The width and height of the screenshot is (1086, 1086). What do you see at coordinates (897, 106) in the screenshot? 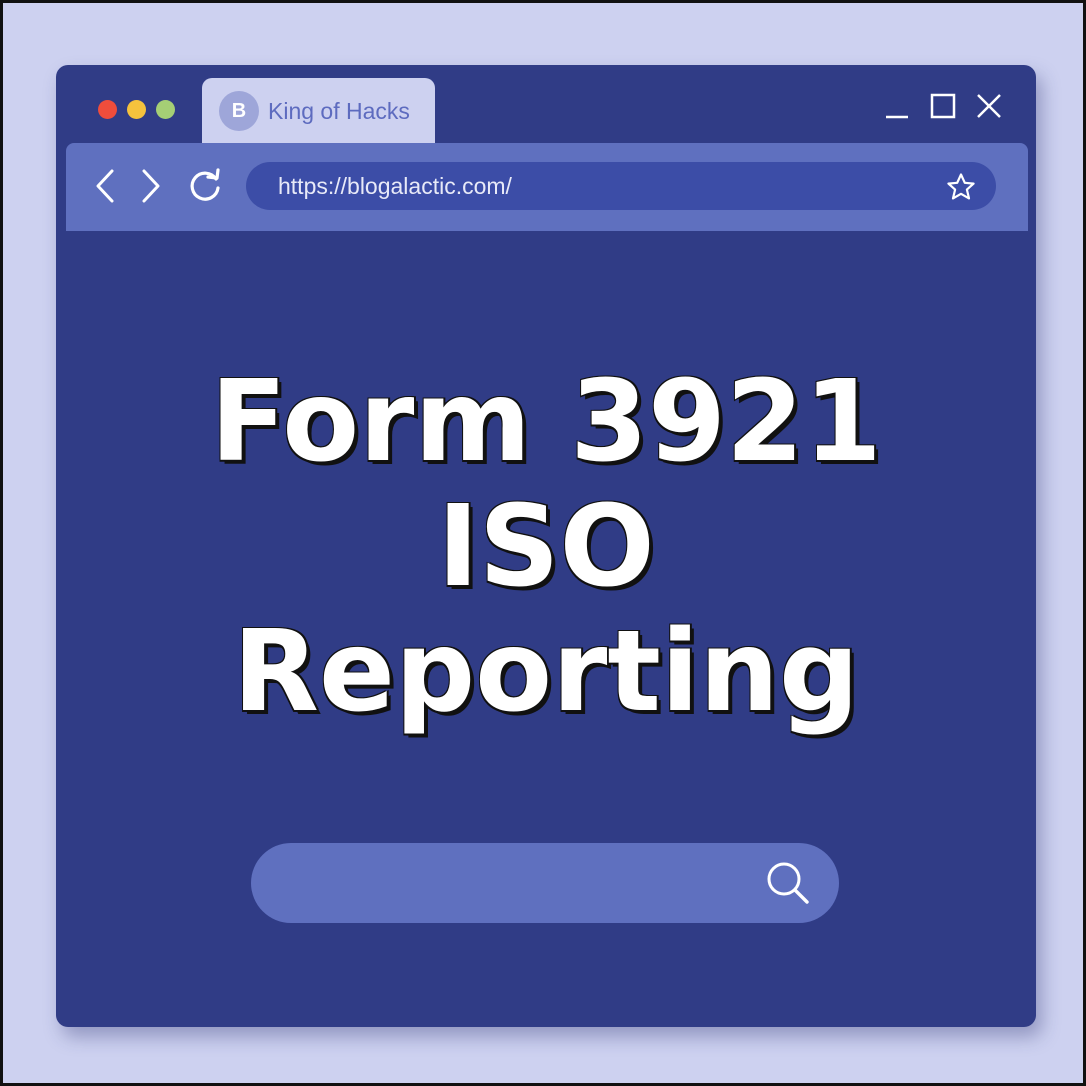
I see `minimize-icon` at bounding box center [897, 106].